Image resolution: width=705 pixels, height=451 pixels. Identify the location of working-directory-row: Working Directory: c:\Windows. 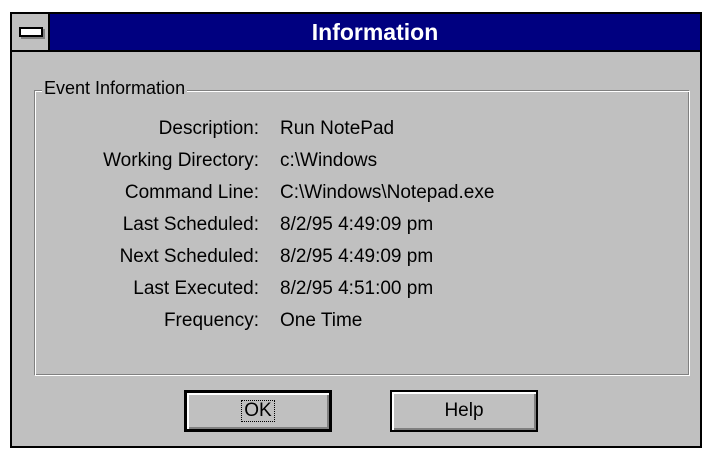
(354, 161).